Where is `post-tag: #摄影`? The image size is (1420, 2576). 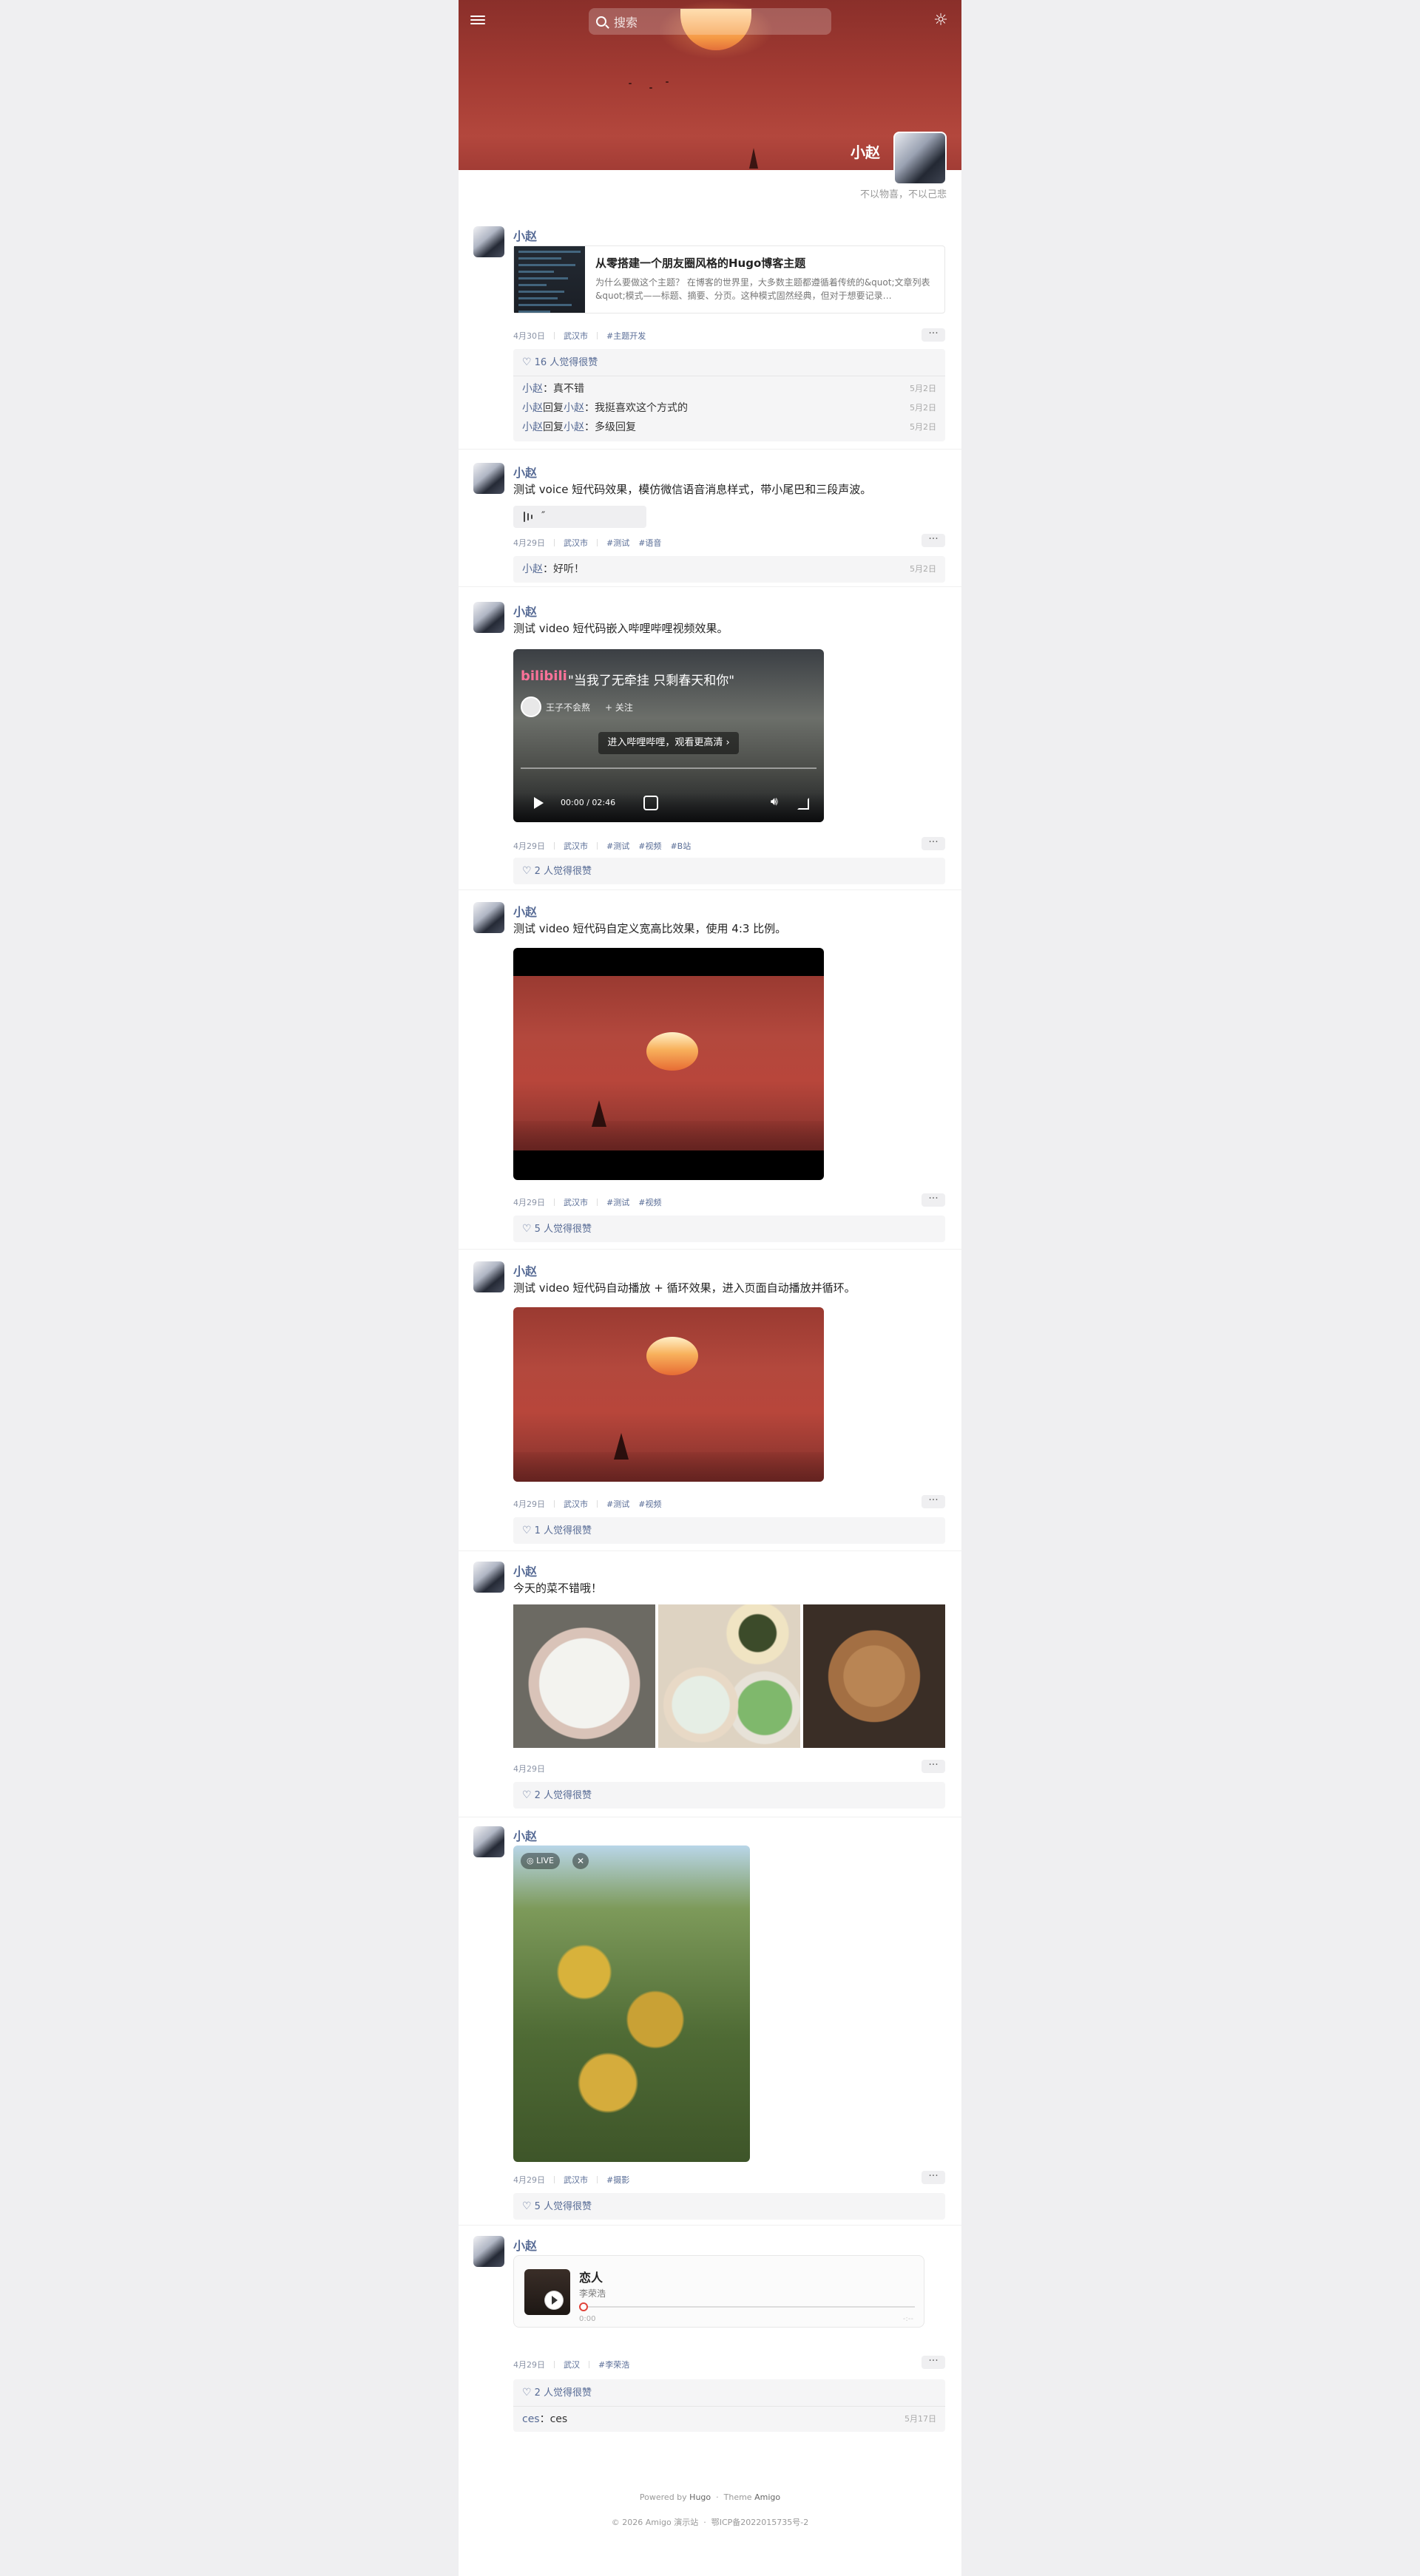 post-tag: #摄影 is located at coordinates (617, 2180).